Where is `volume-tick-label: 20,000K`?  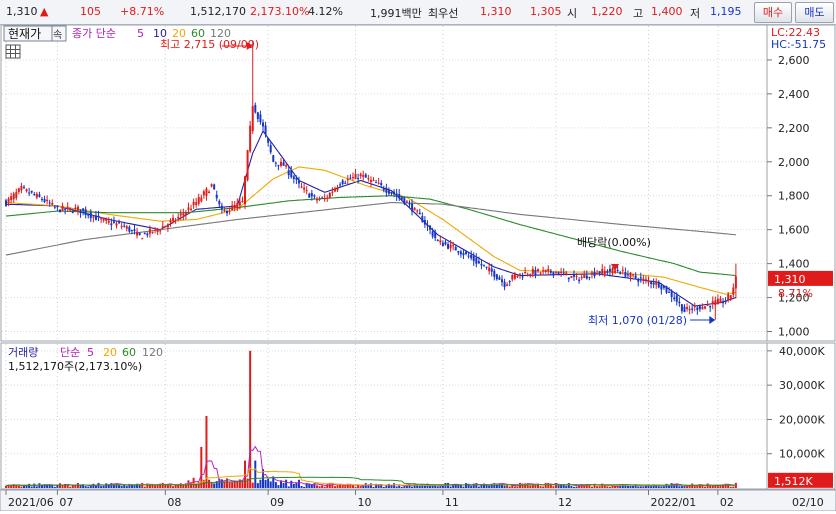 volume-tick-label: 20,000K is located at coordinates (802, 419).